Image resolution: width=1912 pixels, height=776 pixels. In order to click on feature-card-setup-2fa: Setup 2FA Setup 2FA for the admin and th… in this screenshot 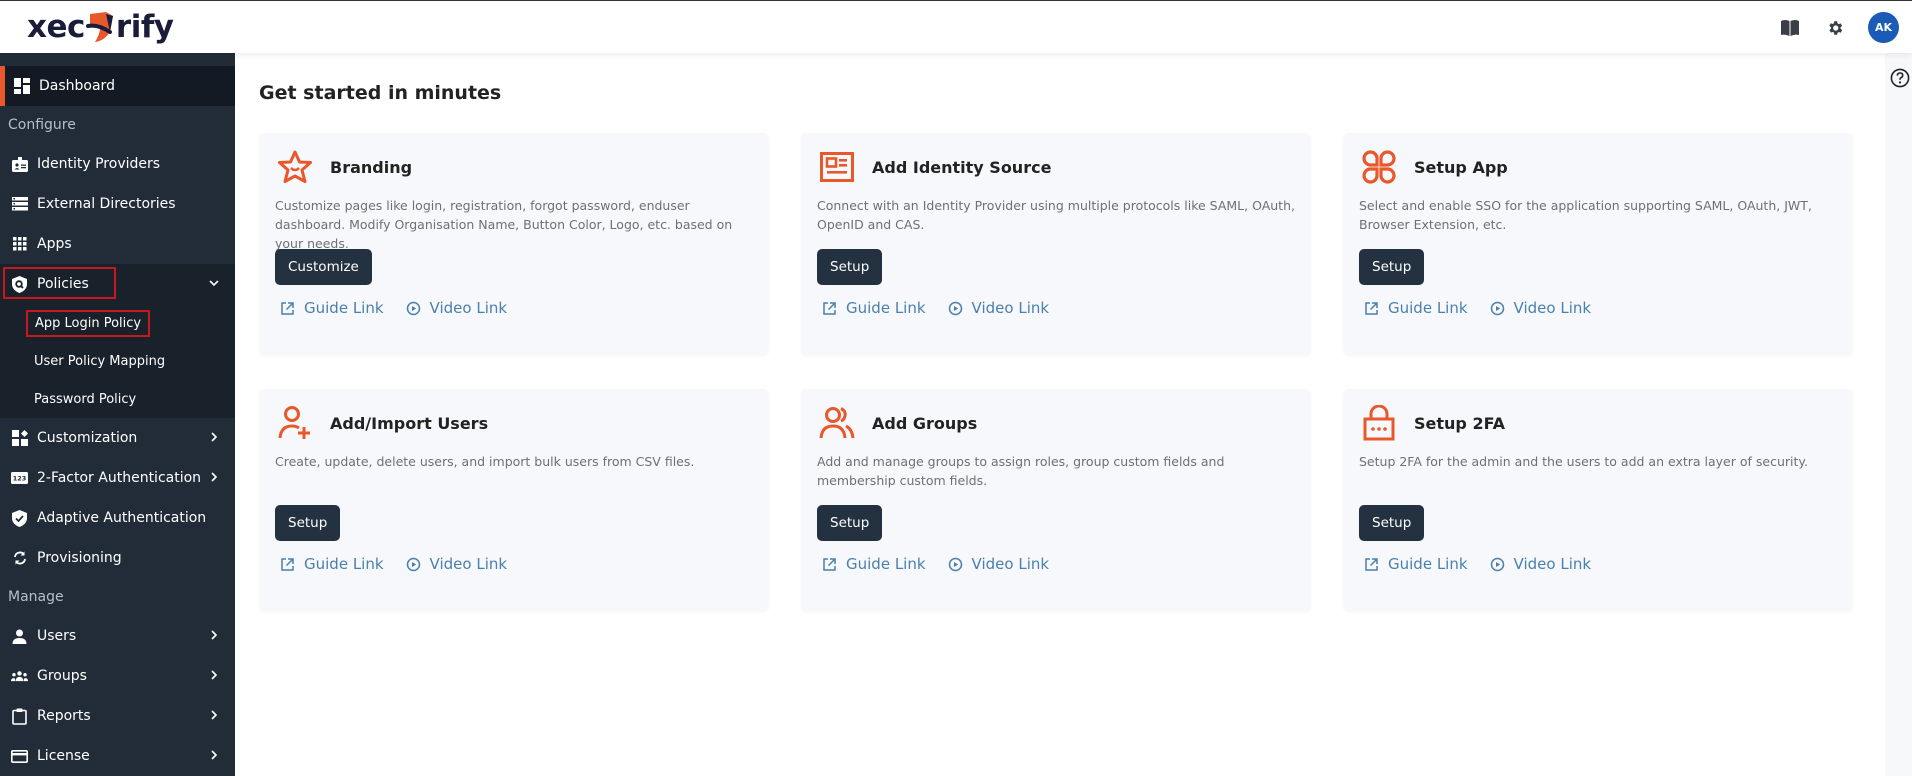, I will do `click(1598, 500)`.